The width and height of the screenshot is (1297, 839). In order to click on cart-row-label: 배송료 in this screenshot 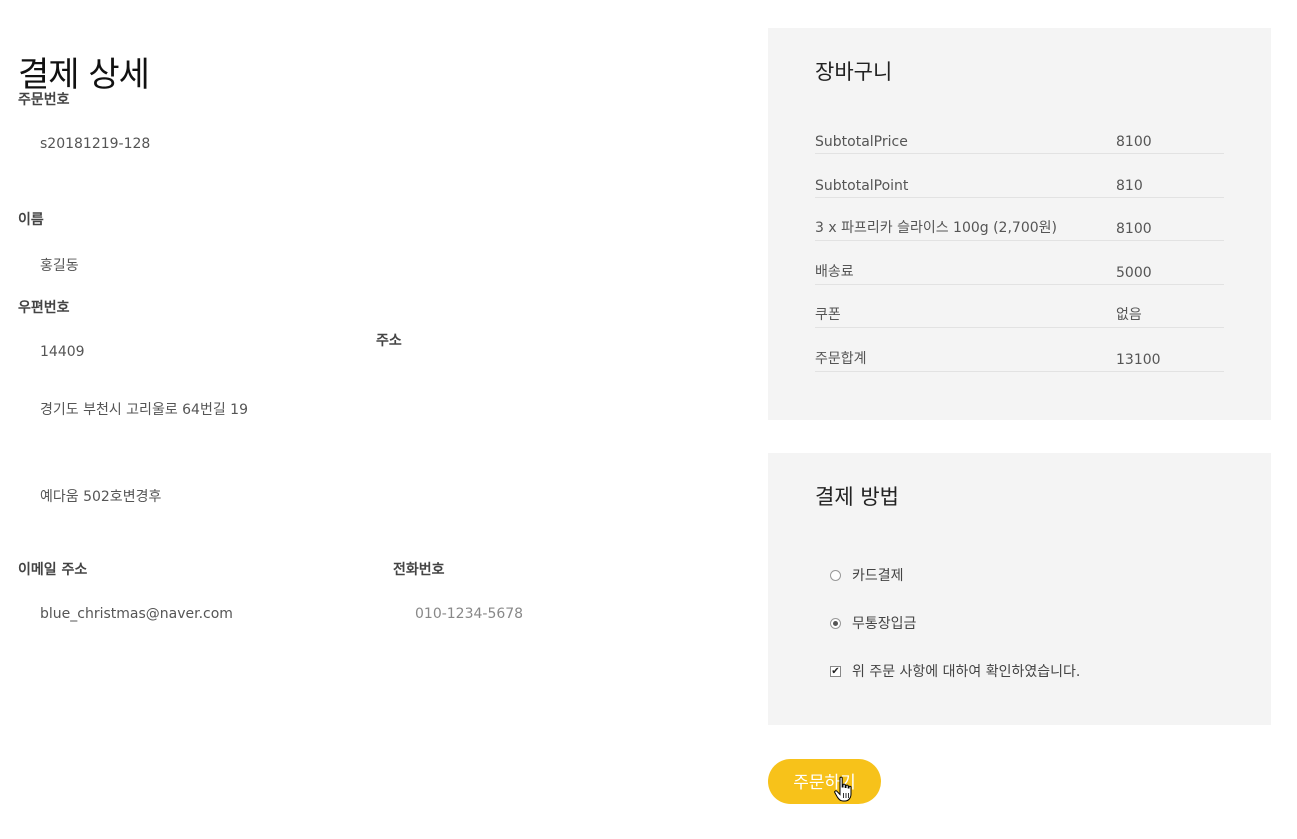, I will do `click(834, 272)`.